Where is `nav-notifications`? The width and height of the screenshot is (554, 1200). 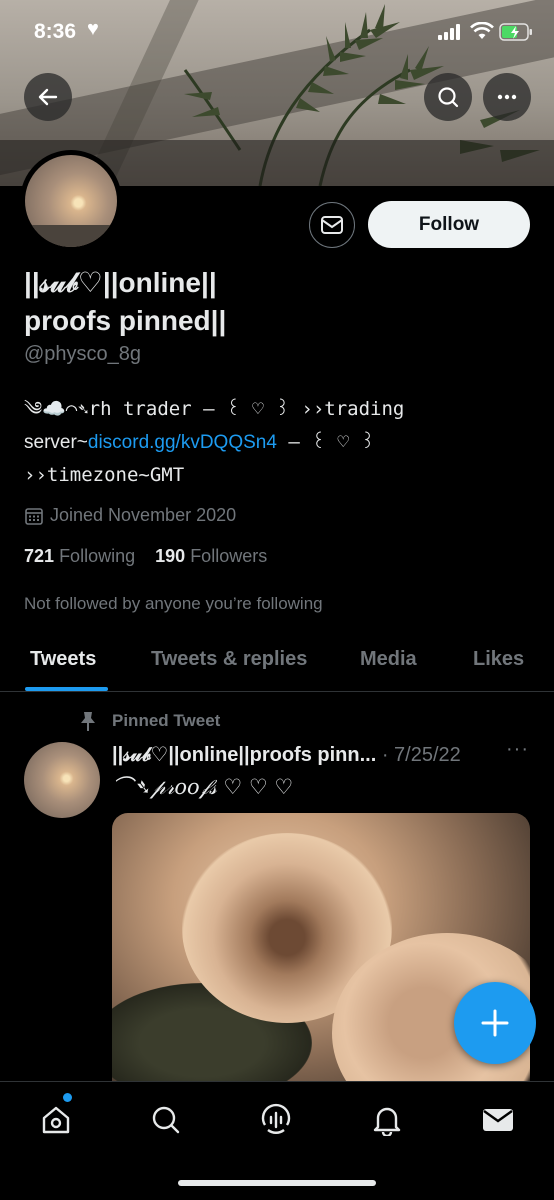
nav-notifications is located at coordinates (387, 1120).